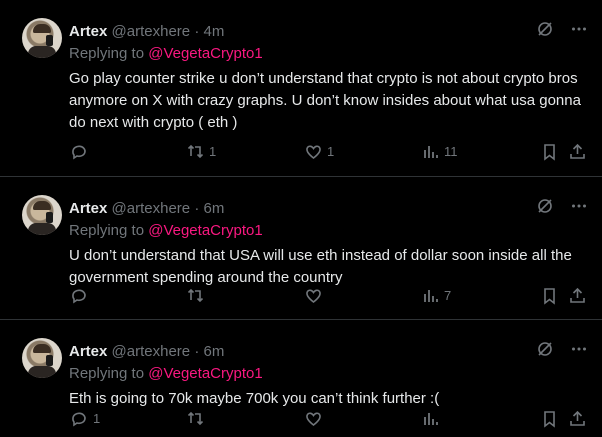 The image size is (602, 437). I want to click on views-button: 11, so click(439, 151).